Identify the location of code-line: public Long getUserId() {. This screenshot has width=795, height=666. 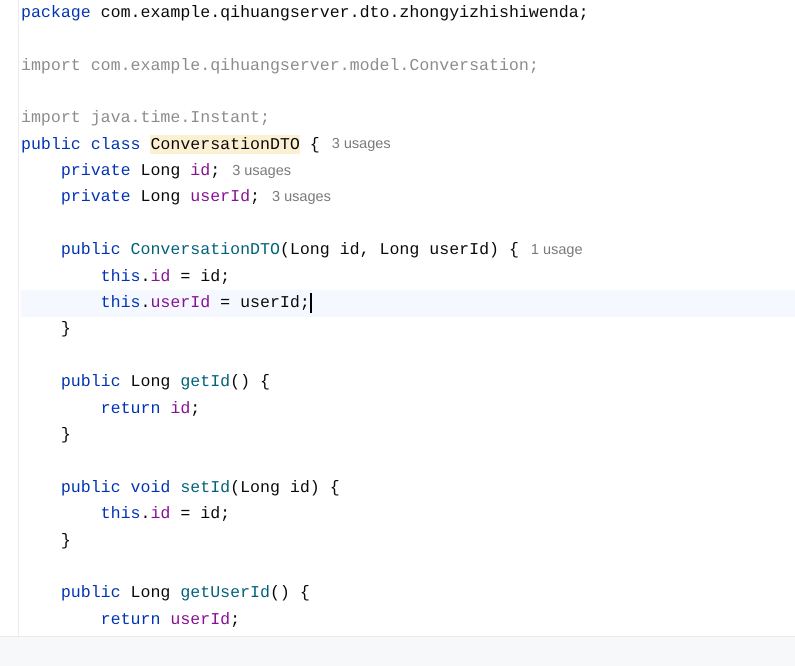
(185, 593).